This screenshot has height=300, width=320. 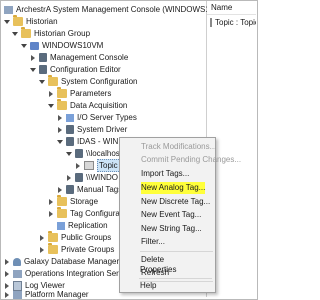 I want to click on tree-item-historian: Historian, so click(x=31, y=21).